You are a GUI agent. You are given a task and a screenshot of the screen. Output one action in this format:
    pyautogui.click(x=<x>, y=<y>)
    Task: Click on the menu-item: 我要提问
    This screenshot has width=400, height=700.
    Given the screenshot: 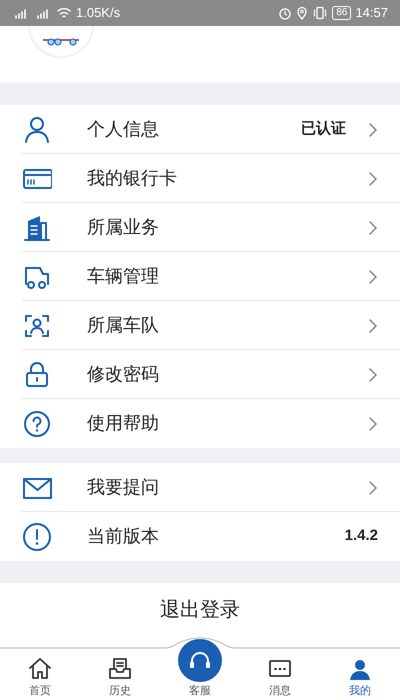 What is the action you would take?
    pyautogui.click(x=200, y=487)
    